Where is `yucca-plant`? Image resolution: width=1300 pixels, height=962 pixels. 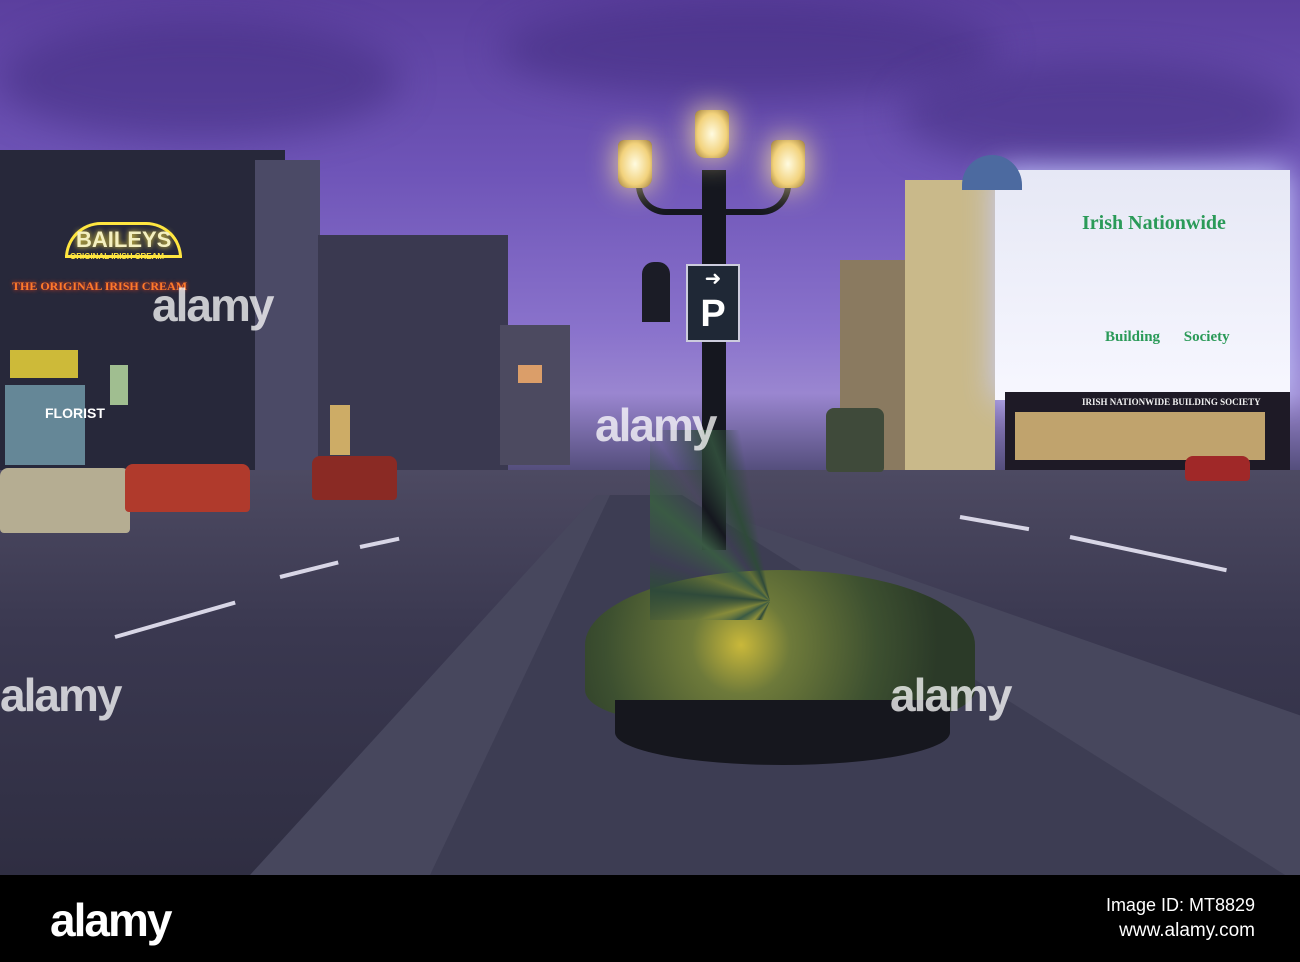 yucca-plant is located at coordinates (770, 525).